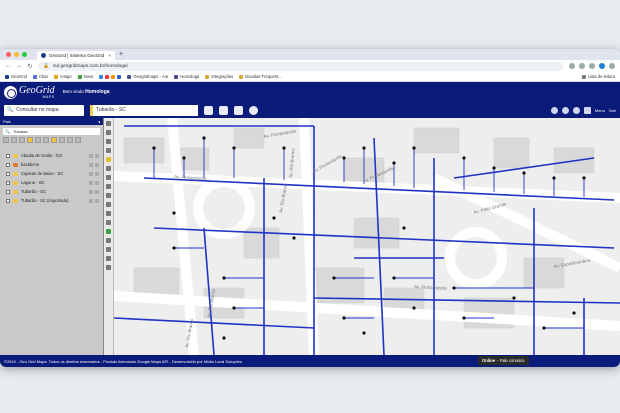 This screenshot has width=620, height=413. I want to click on pole-tool-icon, so click(108, 204).